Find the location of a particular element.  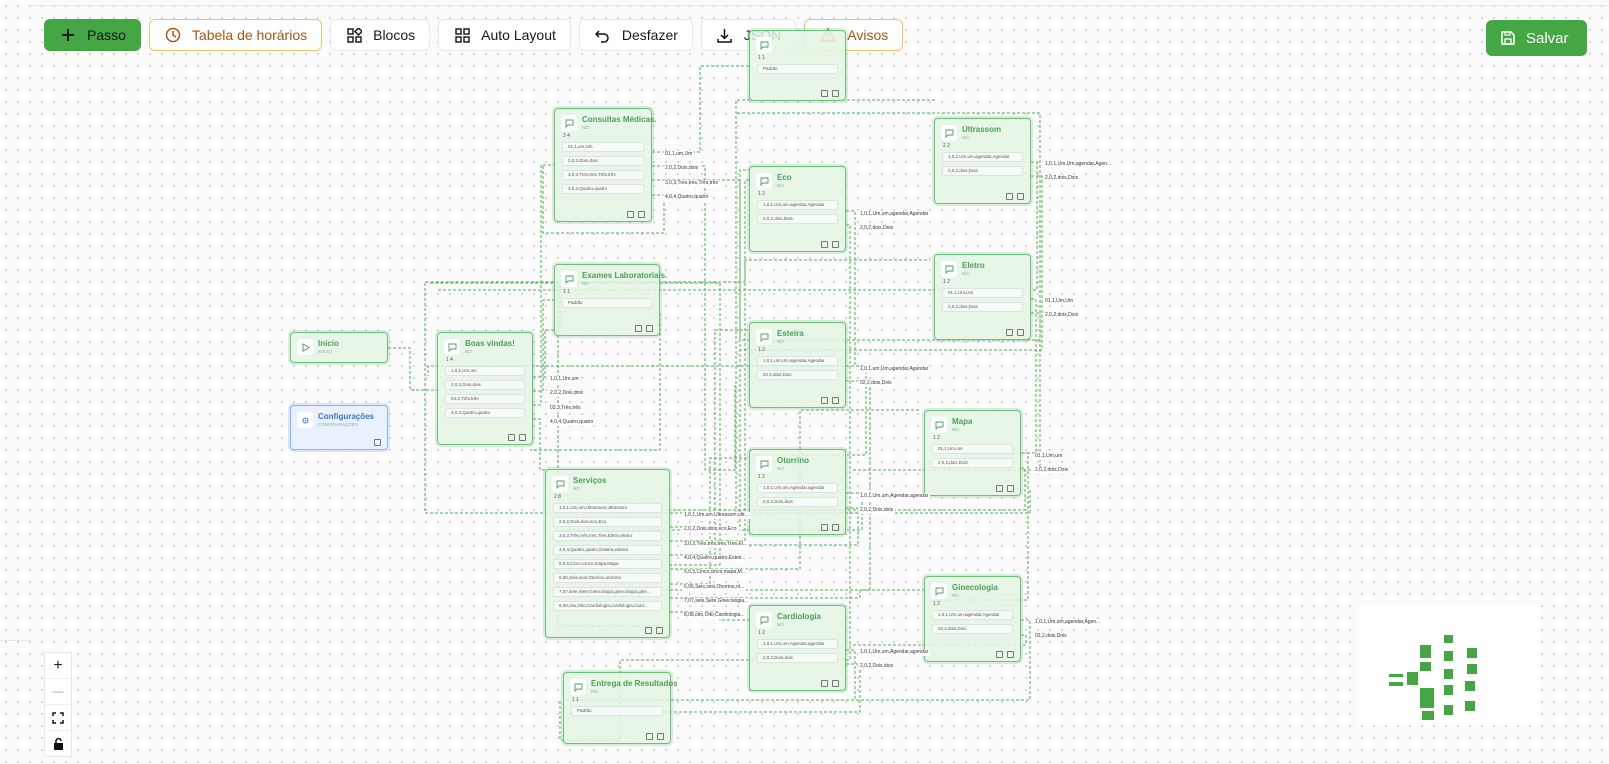

edge-label: 1,0,1,Um,um is located at coordinates (564, 379).